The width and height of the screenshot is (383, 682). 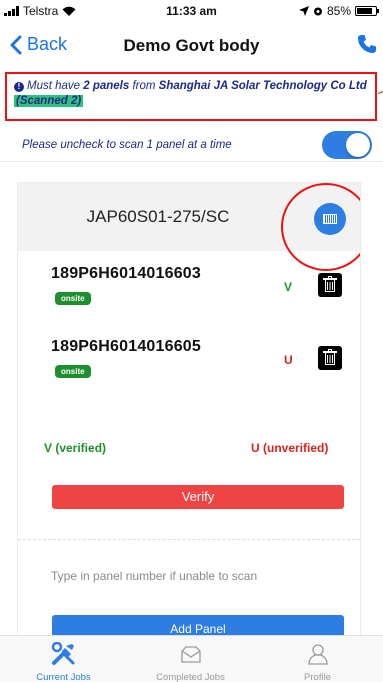 What do you see at coordinates (288, 287) in the screenshot?
I see `panel-status: V` at bounding box center [288, 287].